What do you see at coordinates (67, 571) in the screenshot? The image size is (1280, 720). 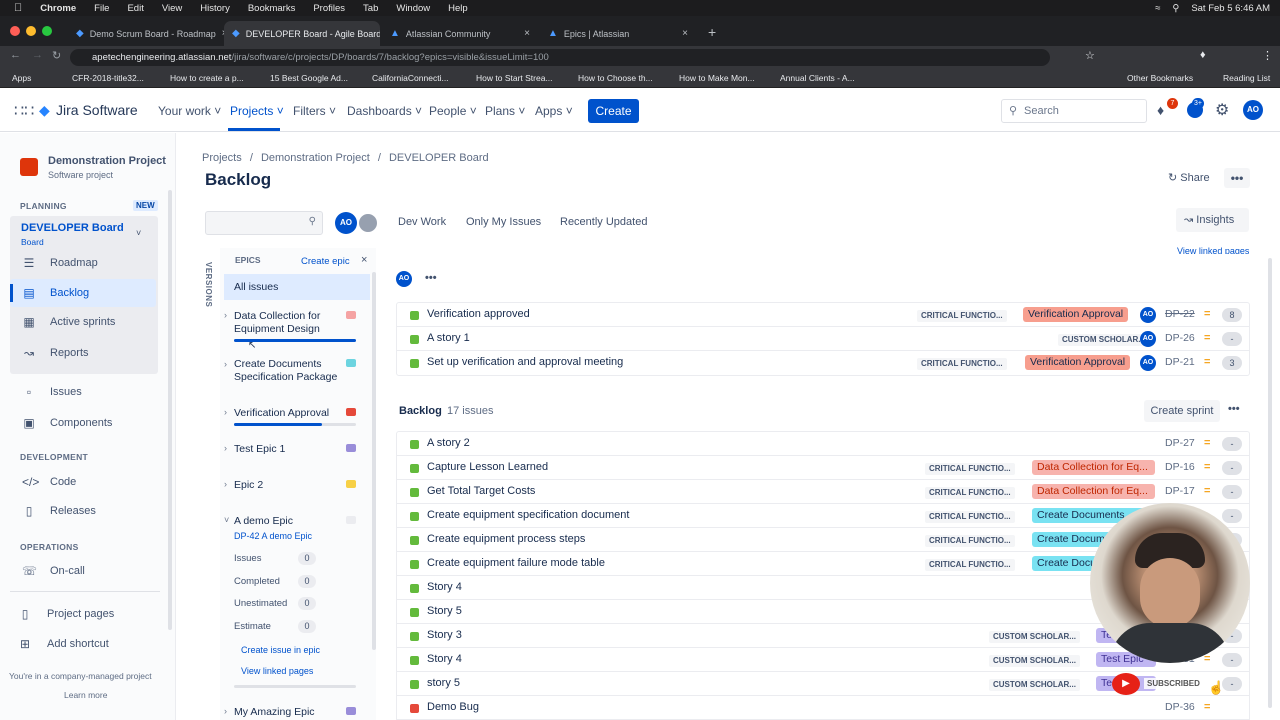 I see `sidebar-item-on-call: On-call` at bounding box center [67, 571].